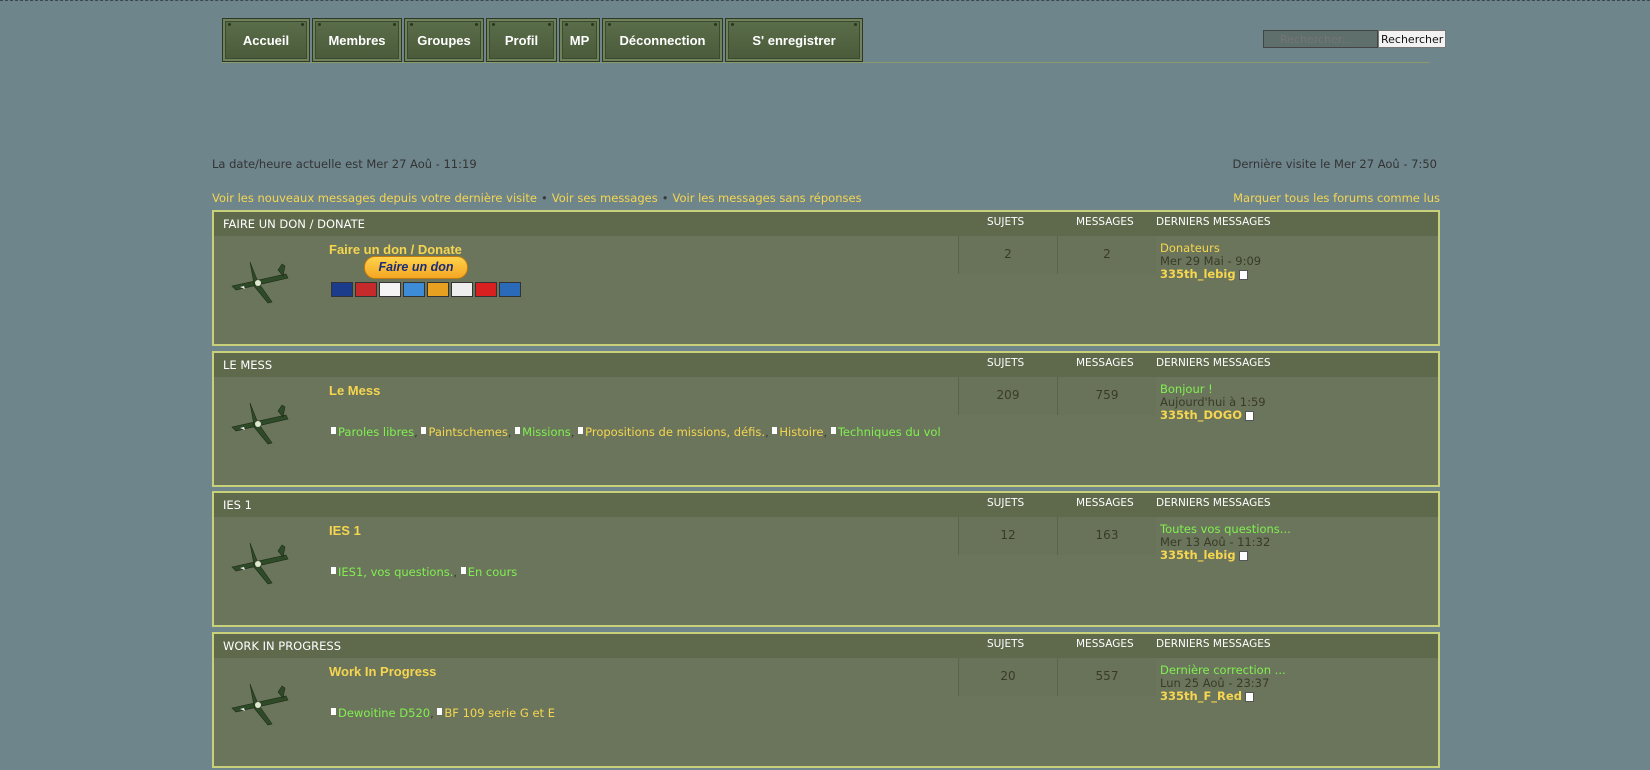 The width and height of the screenshot is (1650, 770). Describe the element at coordinates (266, 40) in the screenshot. I see `nav-accueil: Accueil` at that location.